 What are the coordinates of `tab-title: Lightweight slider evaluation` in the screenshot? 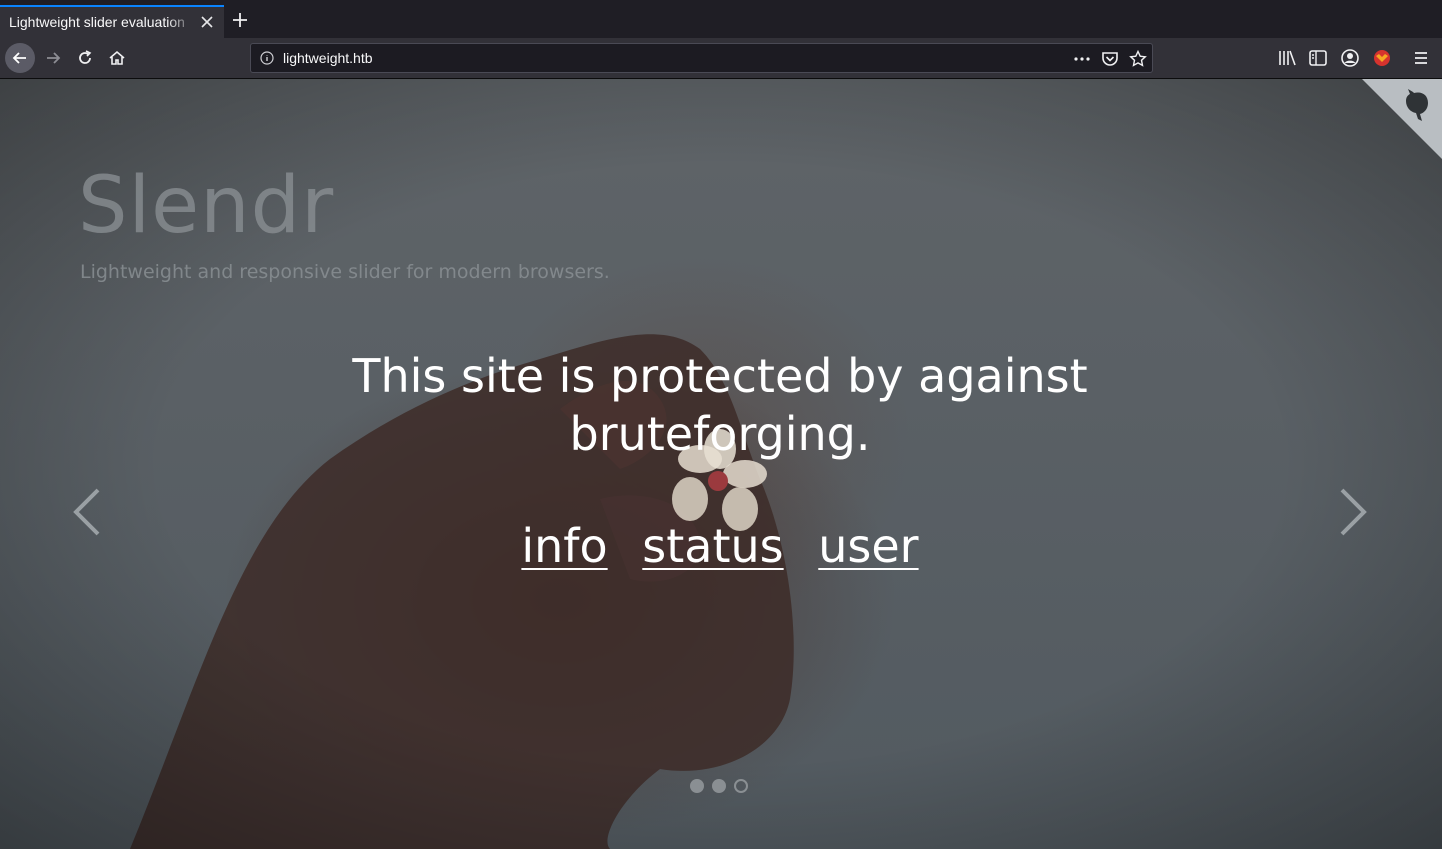 It's located at (97, 22).